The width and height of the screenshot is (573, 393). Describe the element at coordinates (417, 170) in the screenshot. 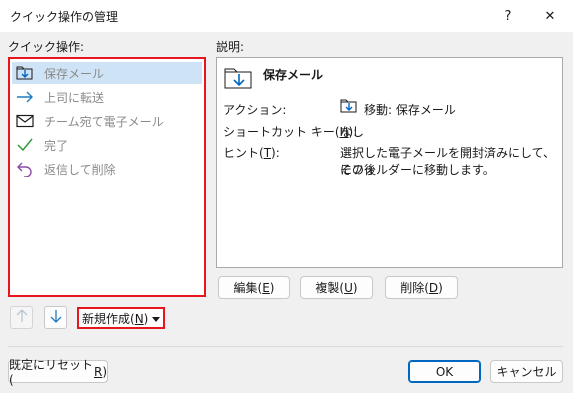

I see `hint-line-2: にフォルダーに移動します。` at that location.